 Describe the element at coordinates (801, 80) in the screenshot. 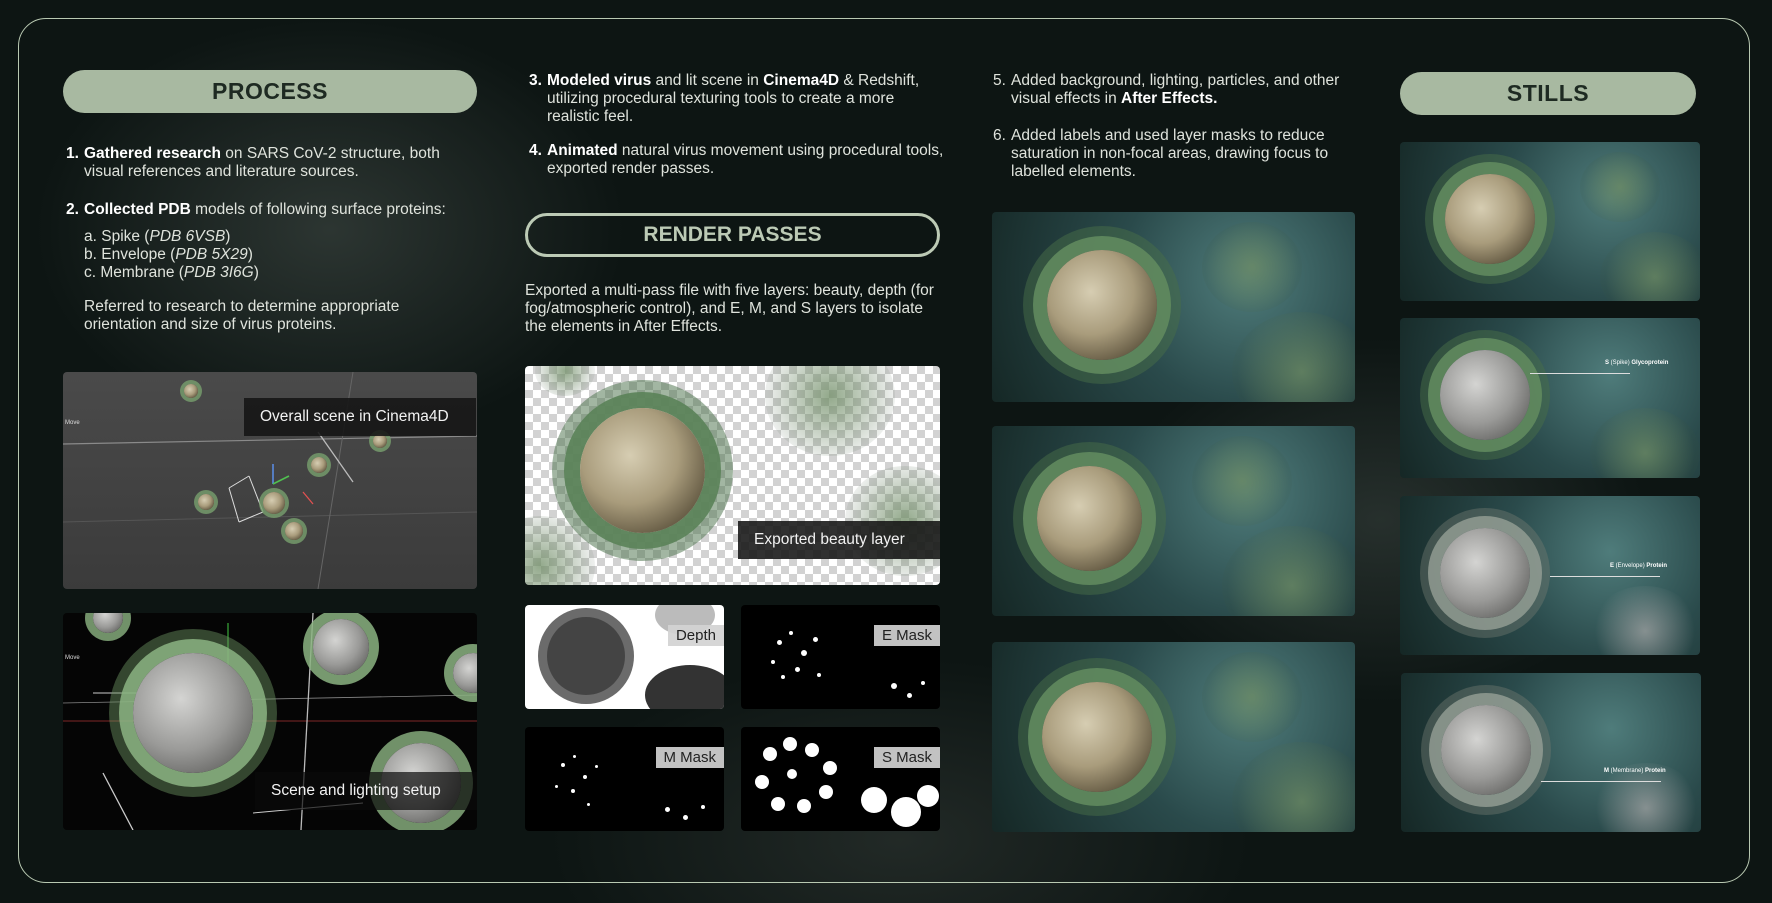

I see `step-3-bold-software: Cinema4D` at that location.